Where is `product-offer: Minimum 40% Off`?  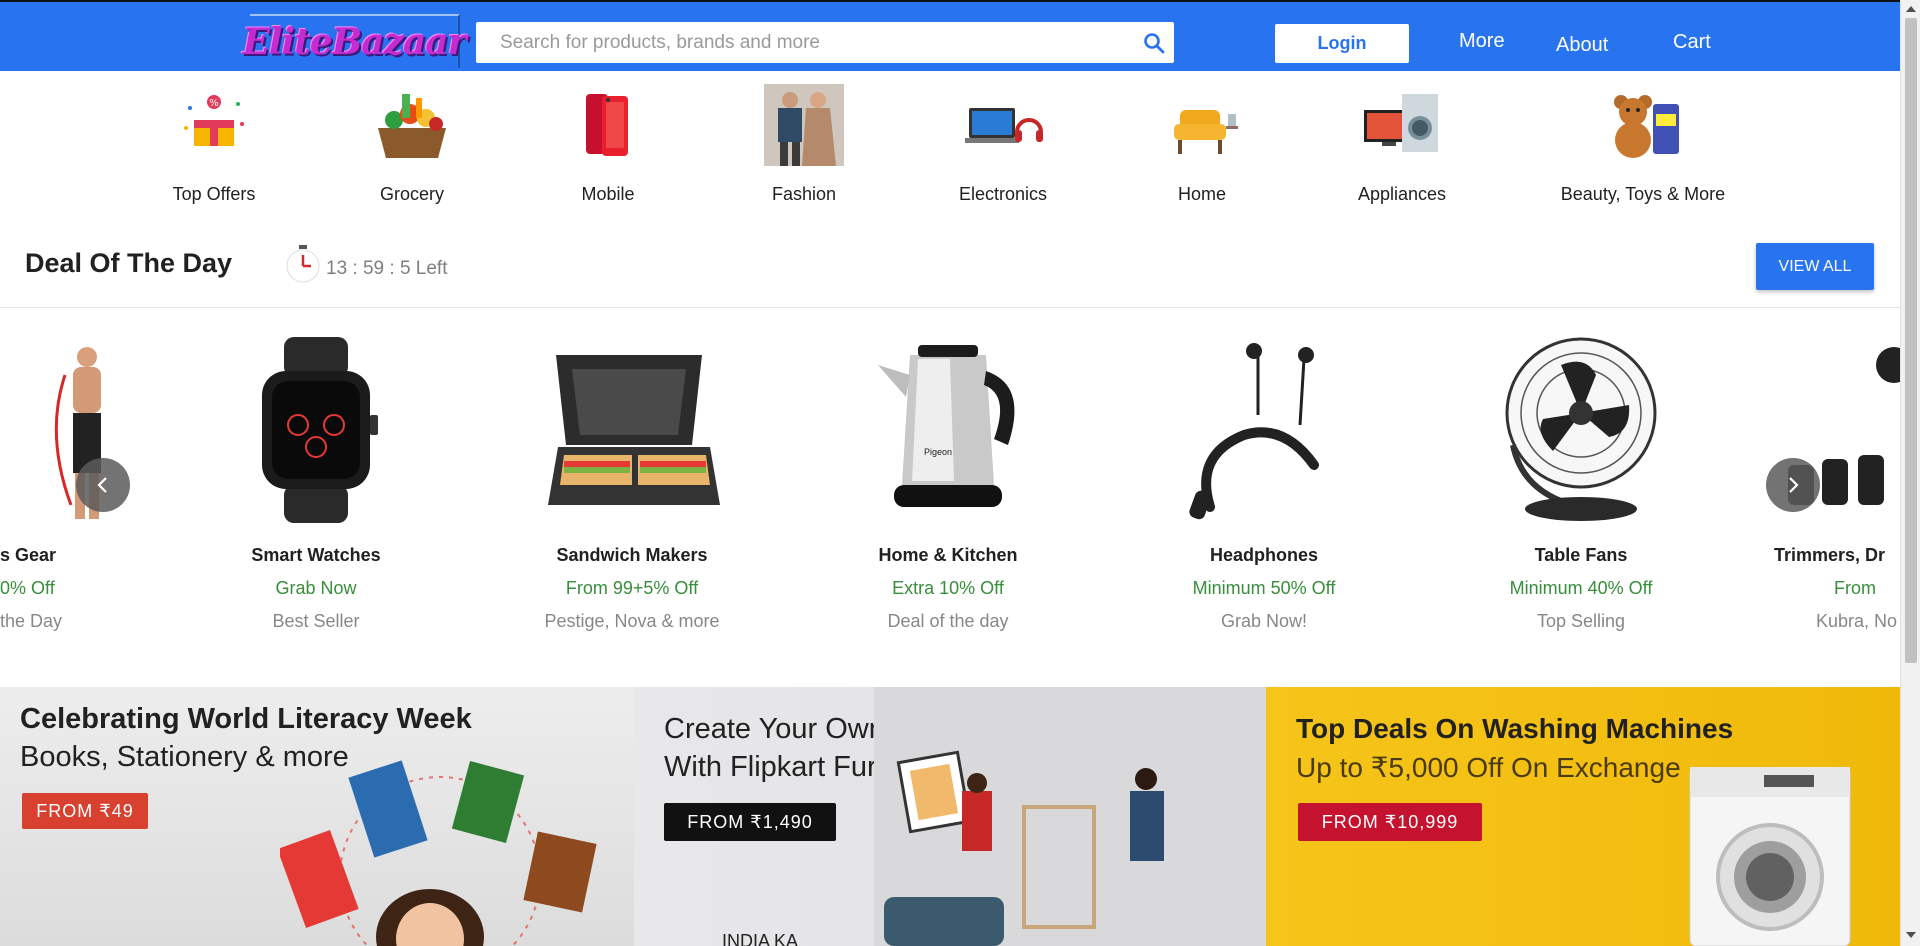
product-offer: Minimum 40% Off is located at coordinates (1581, 588).